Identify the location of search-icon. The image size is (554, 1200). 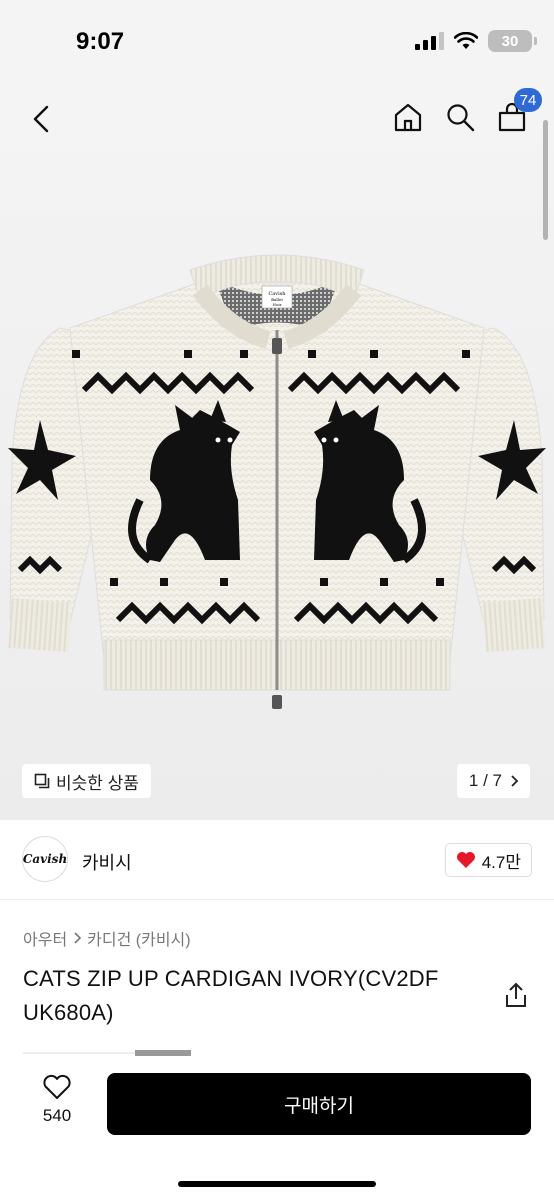
(461, 118).